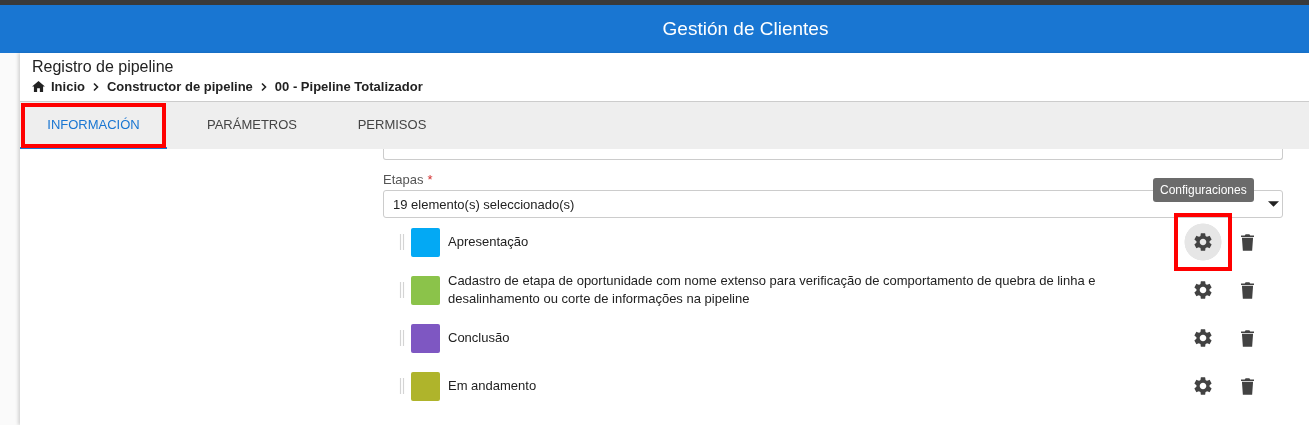  I want to click on breadcrumb-link: 00 - Pipeline Totalizador, so click(348, 86).